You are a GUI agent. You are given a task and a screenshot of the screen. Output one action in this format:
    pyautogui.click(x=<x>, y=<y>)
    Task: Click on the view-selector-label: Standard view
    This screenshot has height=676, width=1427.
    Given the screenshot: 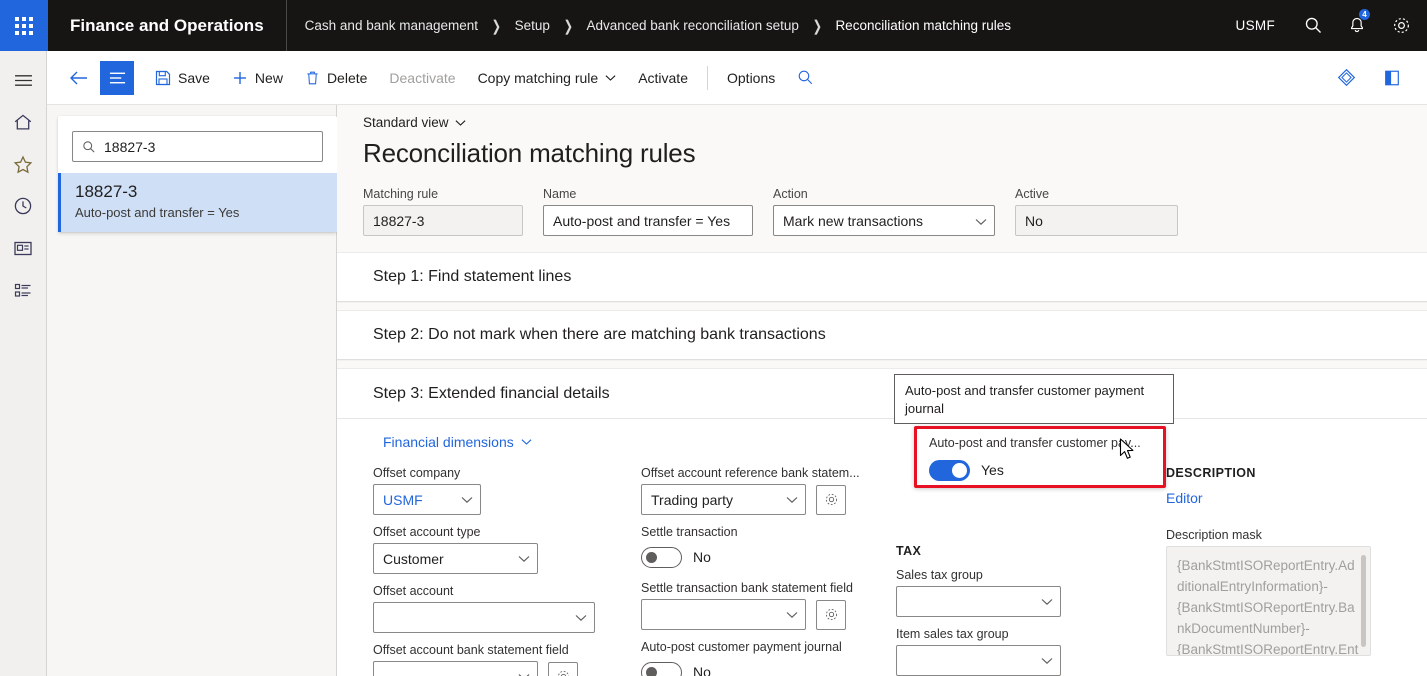 What is the action you would take?
    pyautogui.click(x=406, y=122)
    